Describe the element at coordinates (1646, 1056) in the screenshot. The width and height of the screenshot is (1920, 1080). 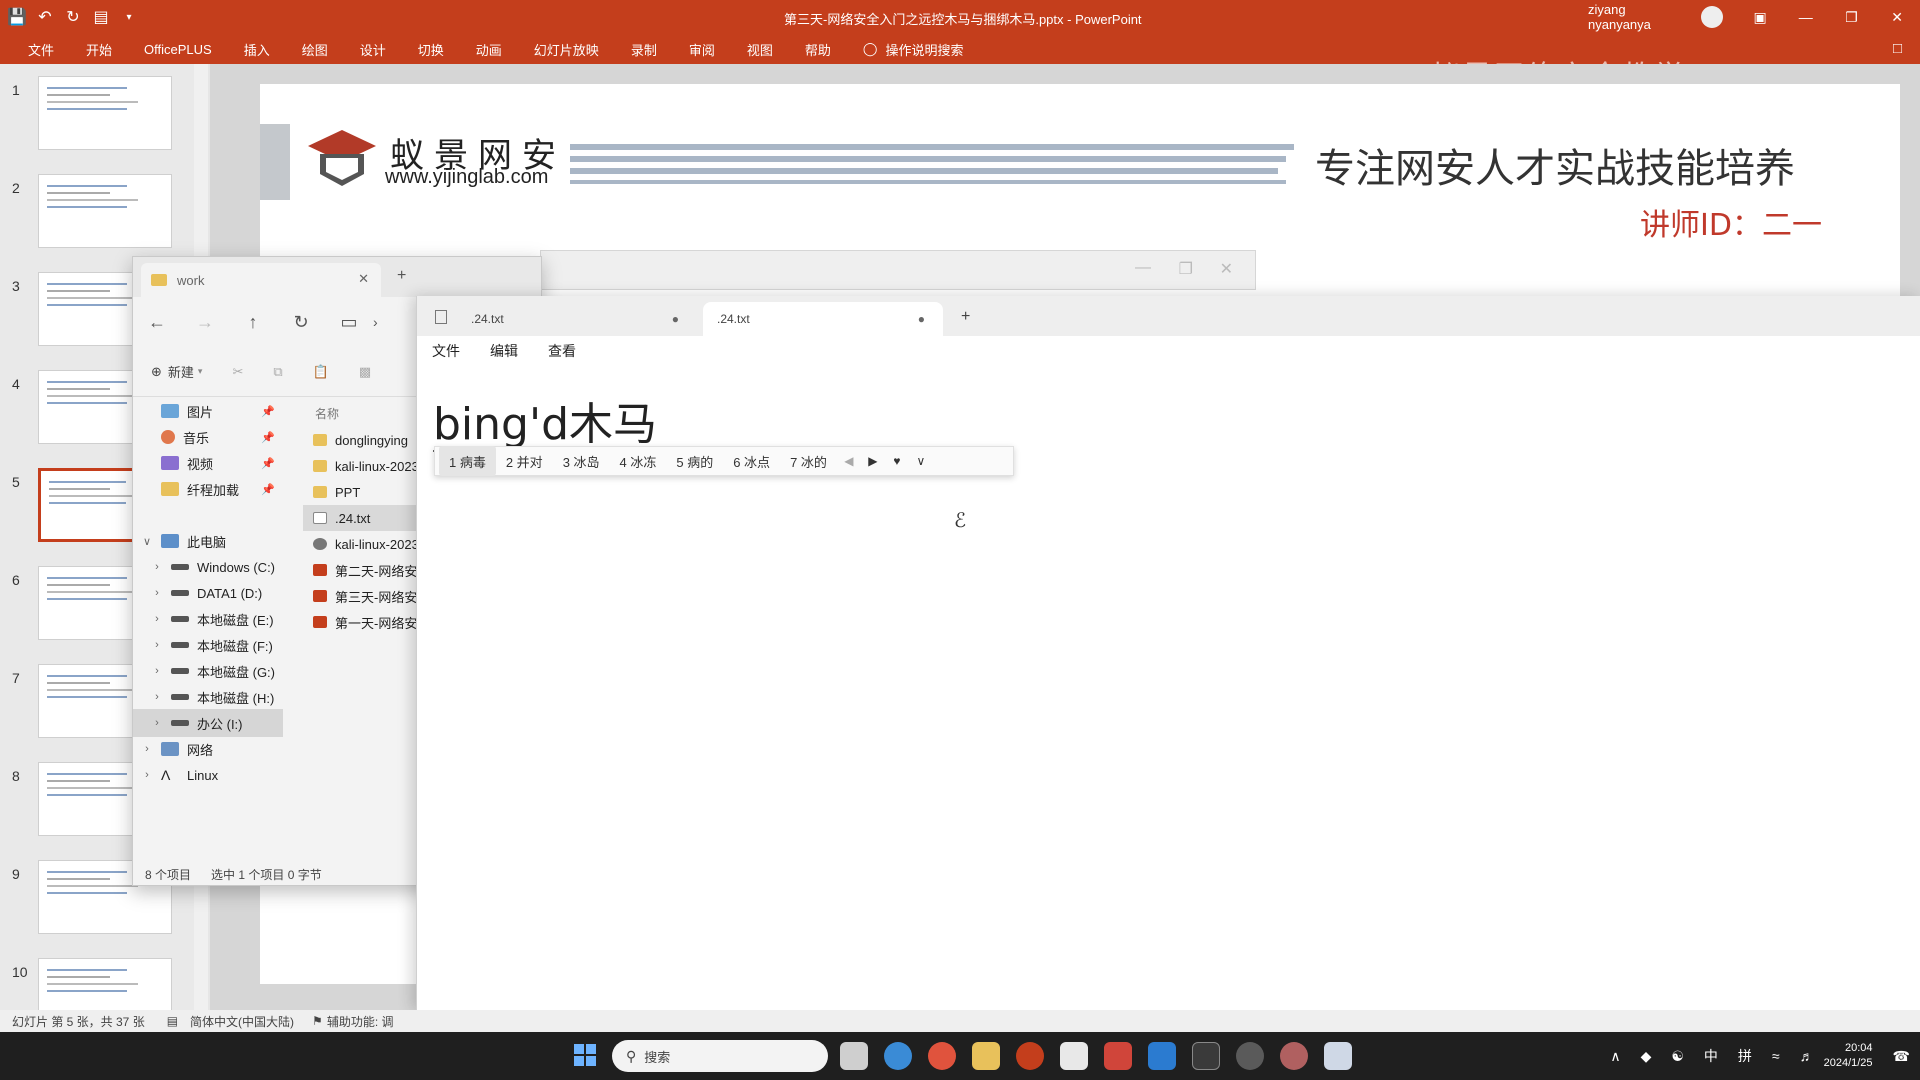
I see `app-tray-icon: ◆` at that location.